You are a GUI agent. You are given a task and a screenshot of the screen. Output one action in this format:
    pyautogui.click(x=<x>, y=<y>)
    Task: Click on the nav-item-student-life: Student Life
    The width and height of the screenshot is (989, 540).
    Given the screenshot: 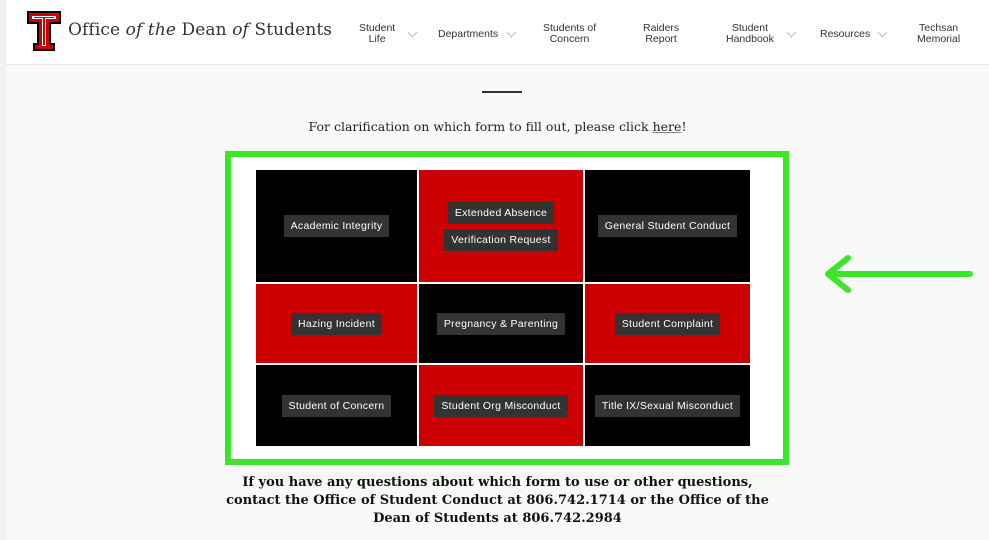 What is the action you would take?
    pyautogui.click(x=388, y=34)
    